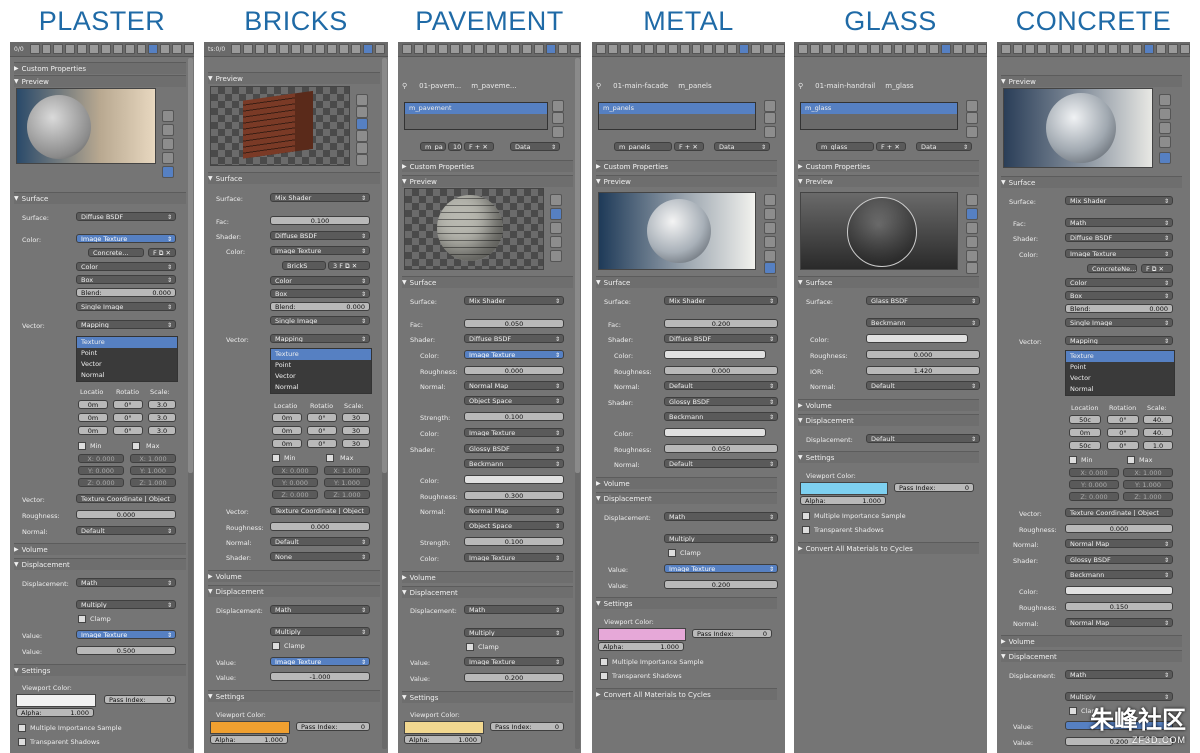 The width and height of the screenshot is (1200, 753). I want to click on source-select: Single Image, so click(126, 306).